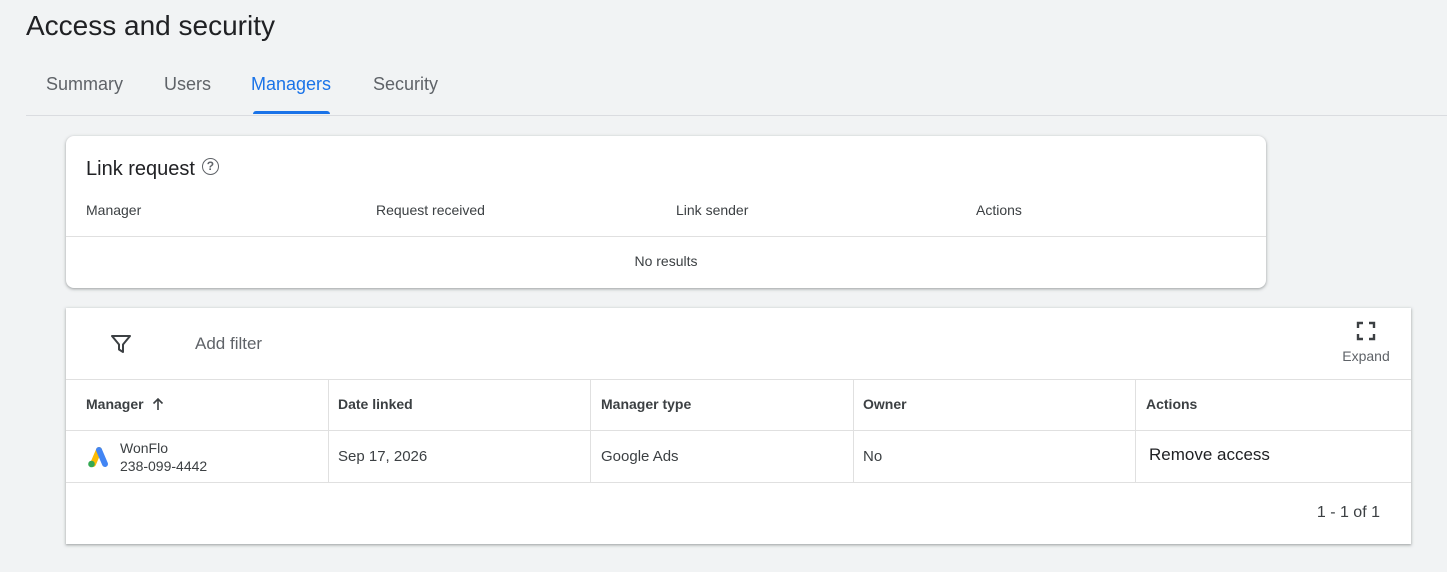  What do you see at coordinates (666, 236) in the screenshot?
I see `link-request-divider` at bounding box center [666, 236].